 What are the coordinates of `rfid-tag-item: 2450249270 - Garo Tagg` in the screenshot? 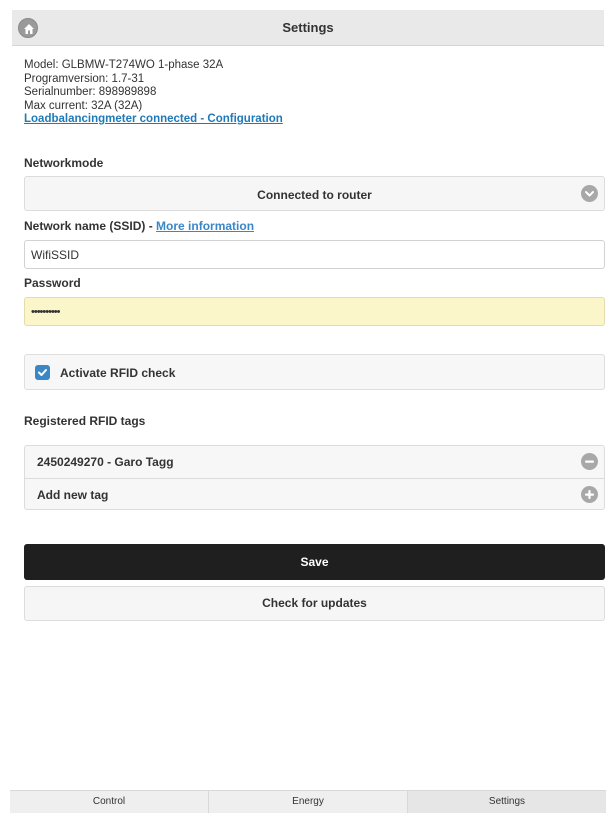 It's located at (314, 461).